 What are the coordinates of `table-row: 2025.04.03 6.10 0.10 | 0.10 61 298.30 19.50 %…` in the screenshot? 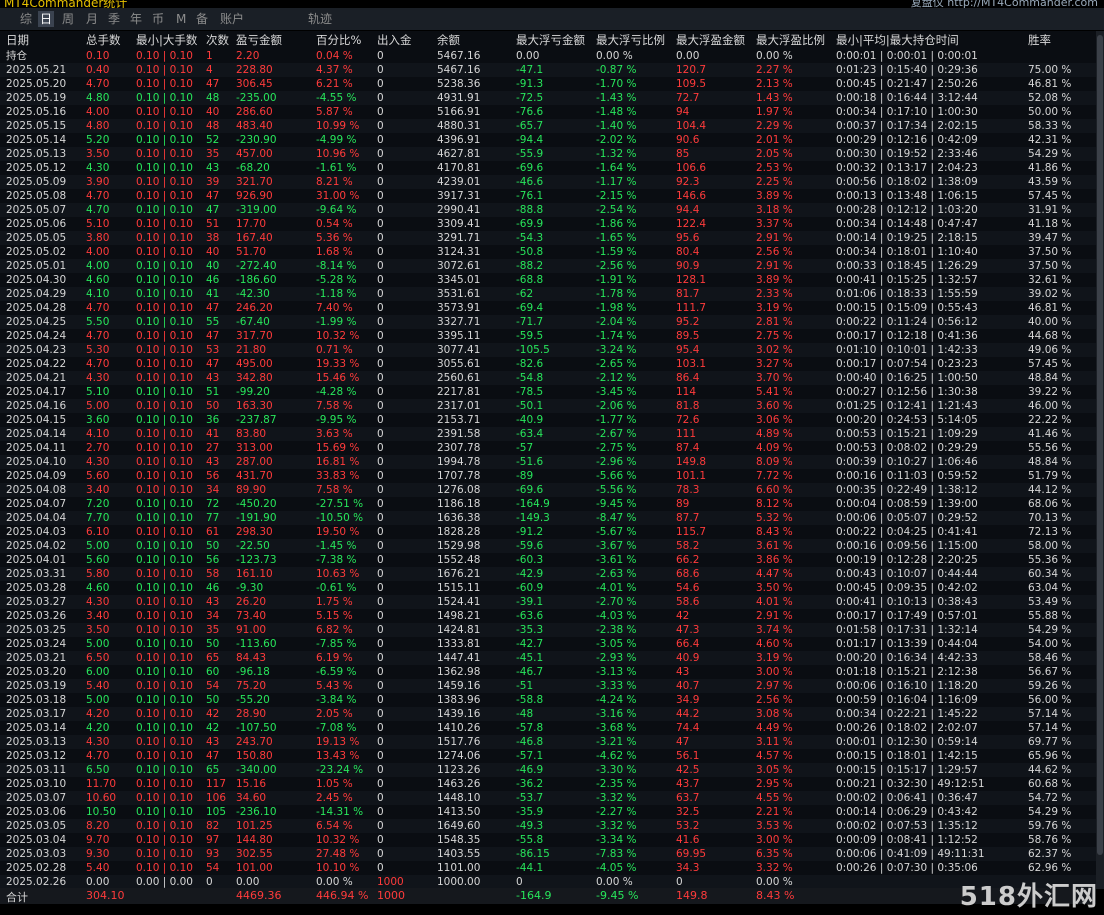 It's located at (548, 532).